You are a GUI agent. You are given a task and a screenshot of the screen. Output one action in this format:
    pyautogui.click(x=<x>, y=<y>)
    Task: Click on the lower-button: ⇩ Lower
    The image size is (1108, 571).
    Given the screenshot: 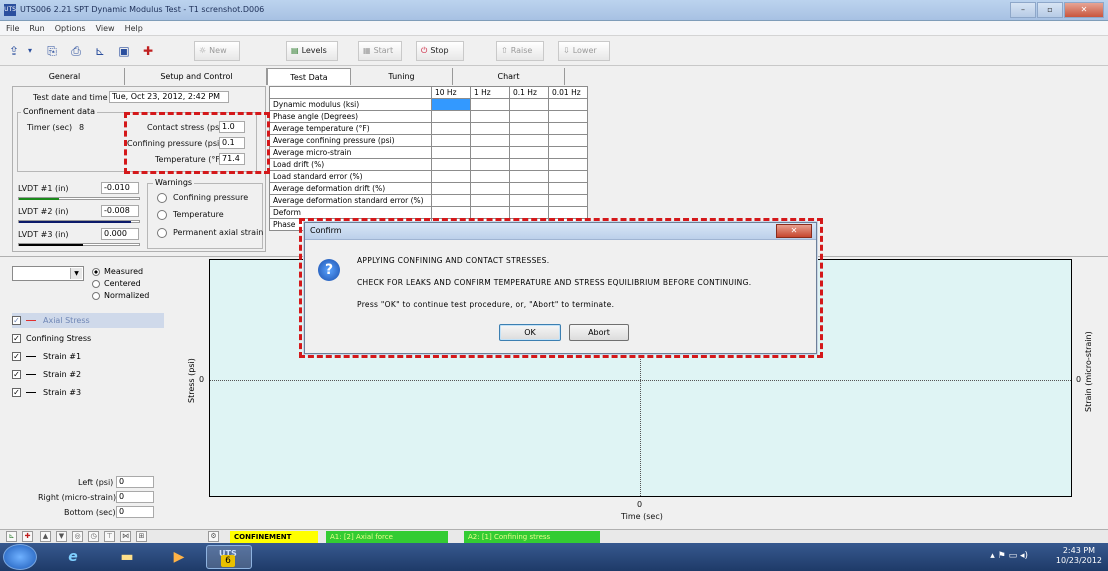 What is the action you would take?
    pyautogui.click(x=584, y=51)
    